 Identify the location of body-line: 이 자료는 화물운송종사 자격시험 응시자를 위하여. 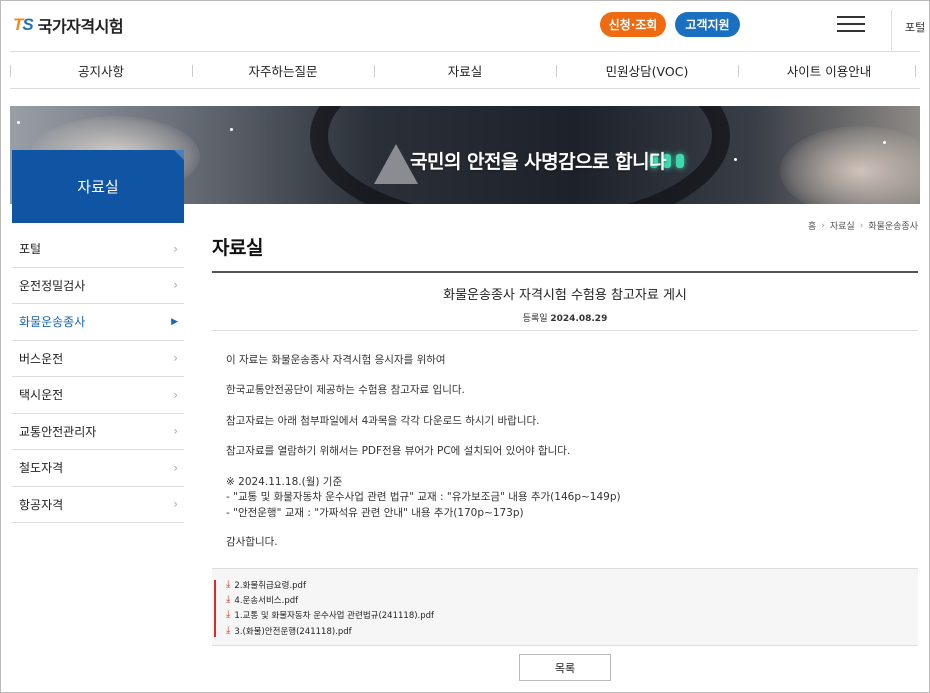
(336, 360).